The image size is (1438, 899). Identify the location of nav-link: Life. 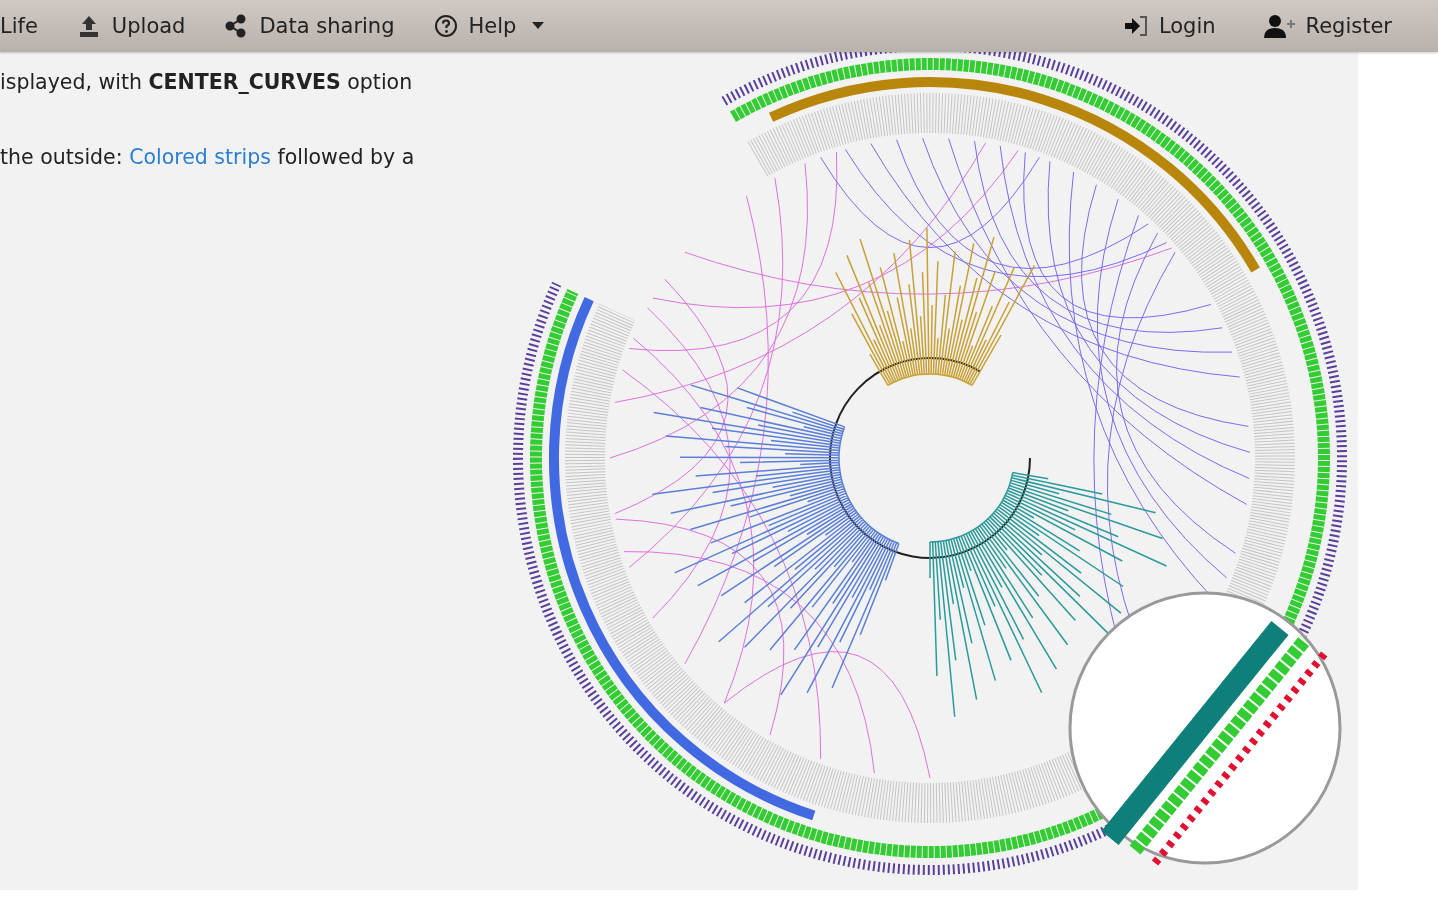
(19, 26).